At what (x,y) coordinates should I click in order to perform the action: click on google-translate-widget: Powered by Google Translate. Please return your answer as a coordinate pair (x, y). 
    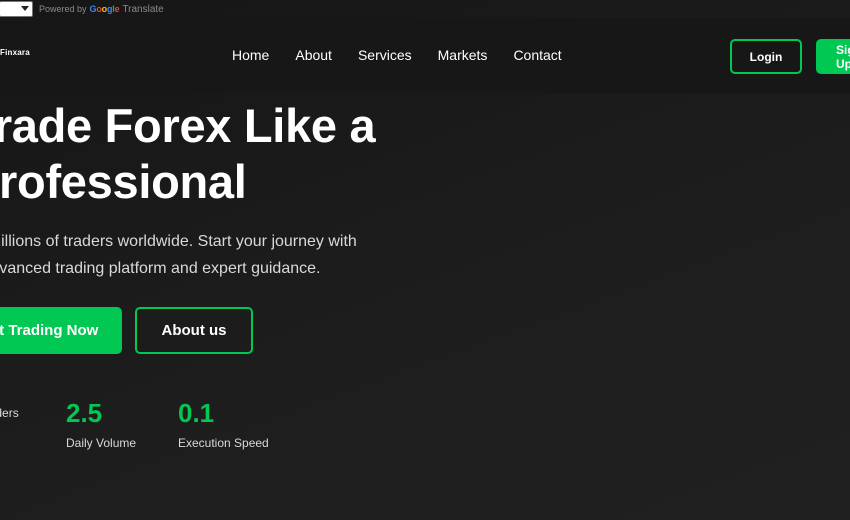
    Looking at the image, I should click on (82, 9).